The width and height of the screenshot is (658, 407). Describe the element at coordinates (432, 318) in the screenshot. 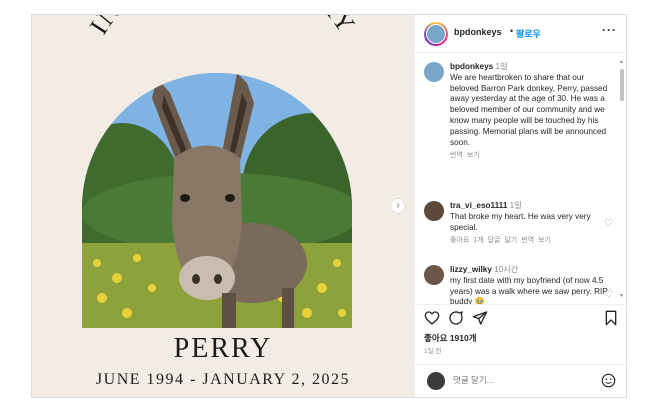

I see `like-heart-icon` at that location.